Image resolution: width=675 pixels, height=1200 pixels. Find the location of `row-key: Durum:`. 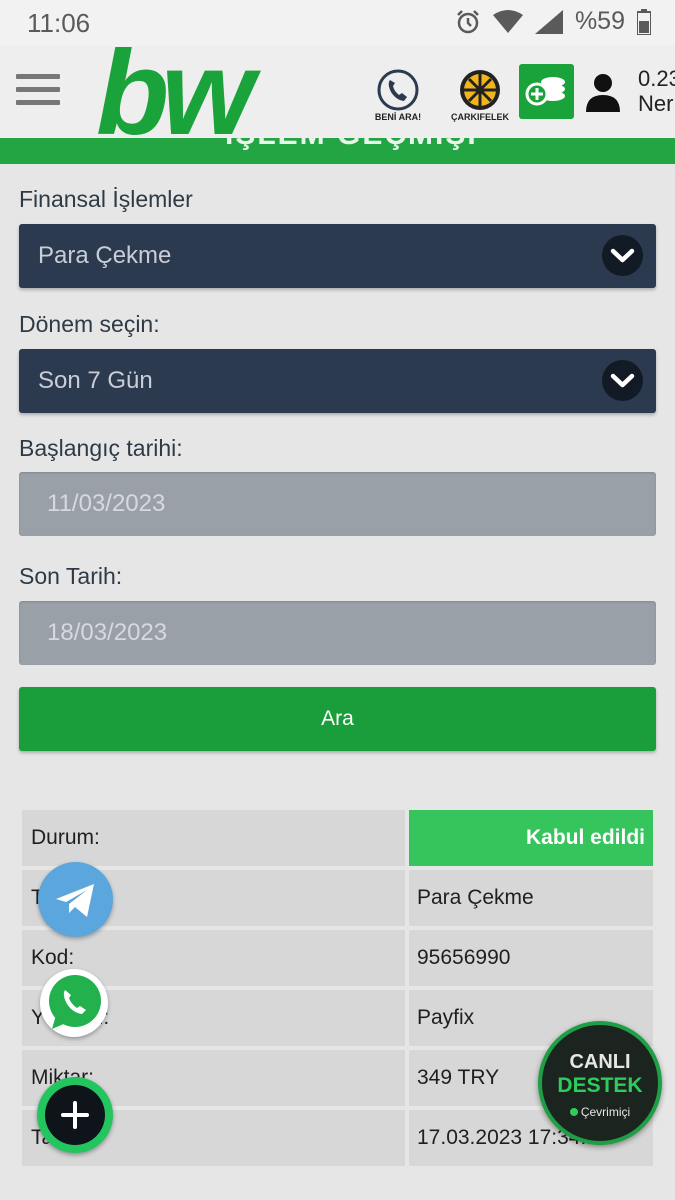

row-key: Durum: is located at coordinates (65, 837).